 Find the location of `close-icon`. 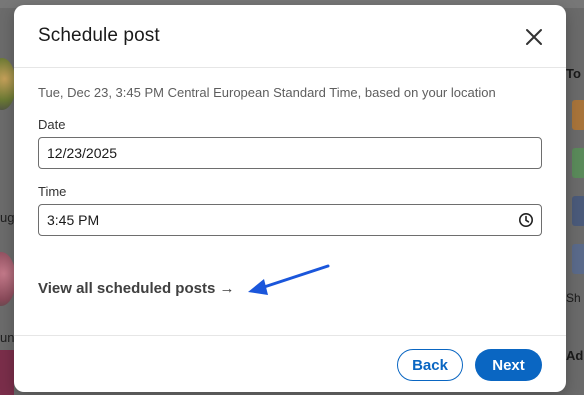

close-icon is located at coordinates (534, 37).